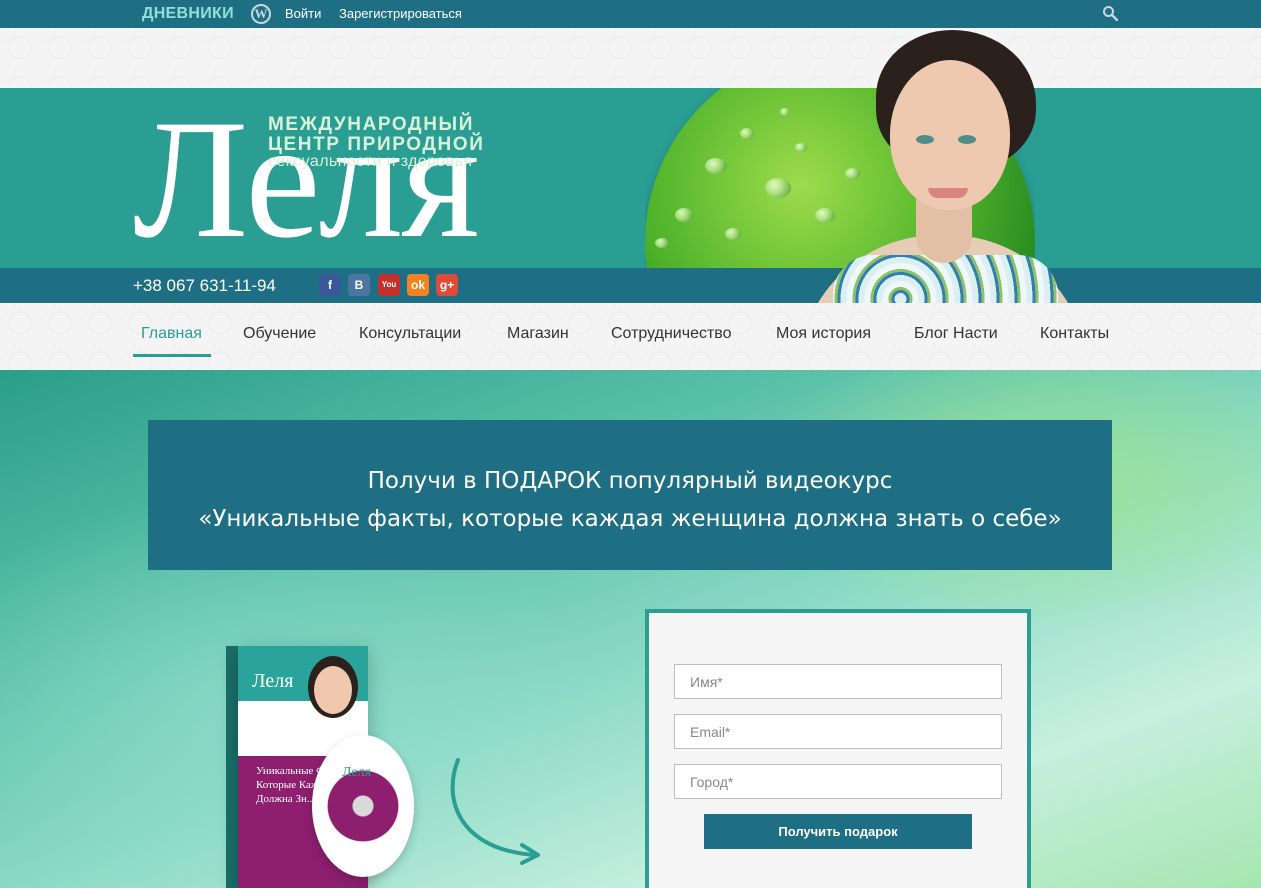 This screenshot has width=1261, height=888. Describe the element at coordinates (172, 355) in the screenshot. I see `nav-active-indicator` at that location.